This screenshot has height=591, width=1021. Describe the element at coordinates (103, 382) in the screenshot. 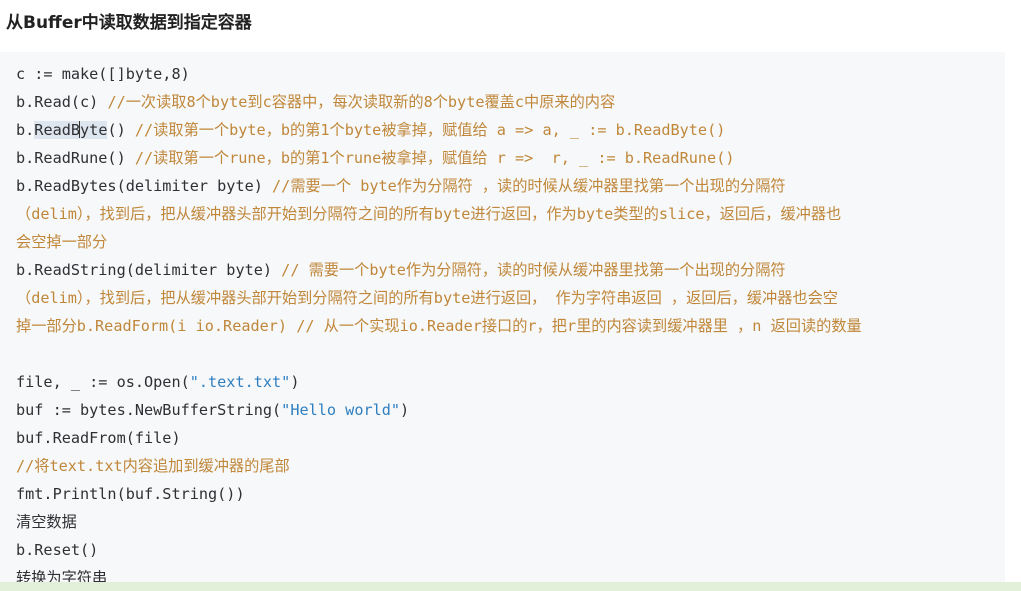

I see `code-text: file, _ := os.Open(` at that location.